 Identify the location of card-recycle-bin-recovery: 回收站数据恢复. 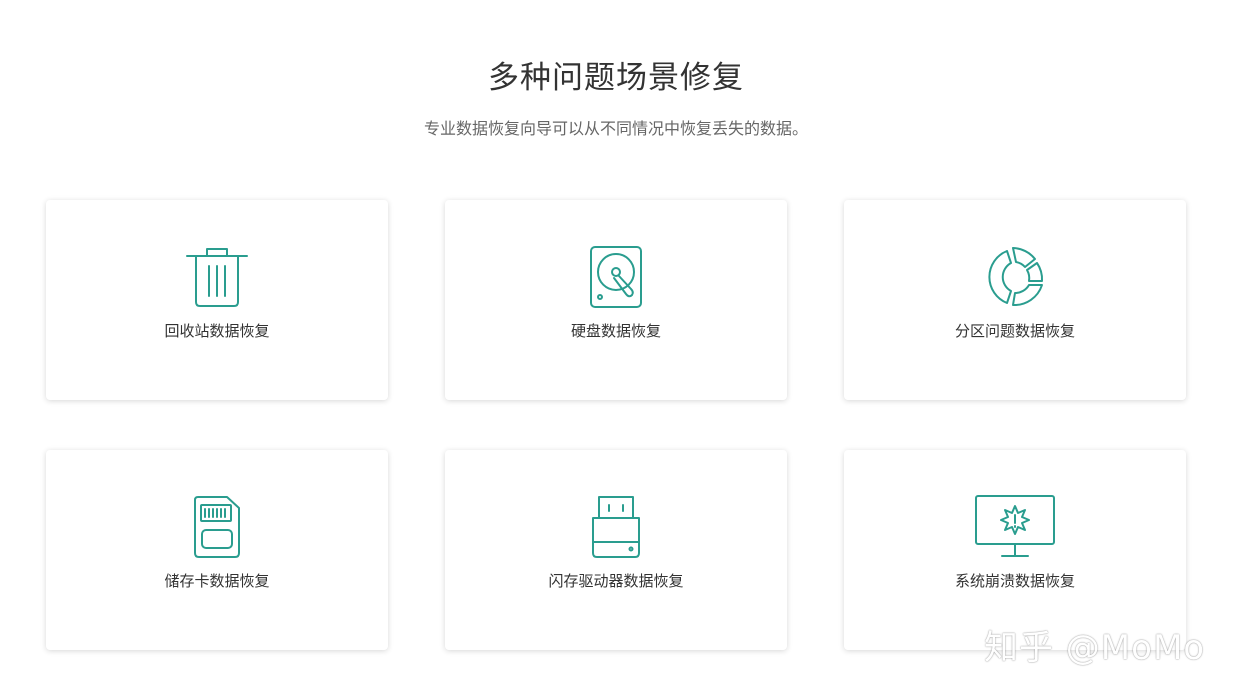
(217, 300).